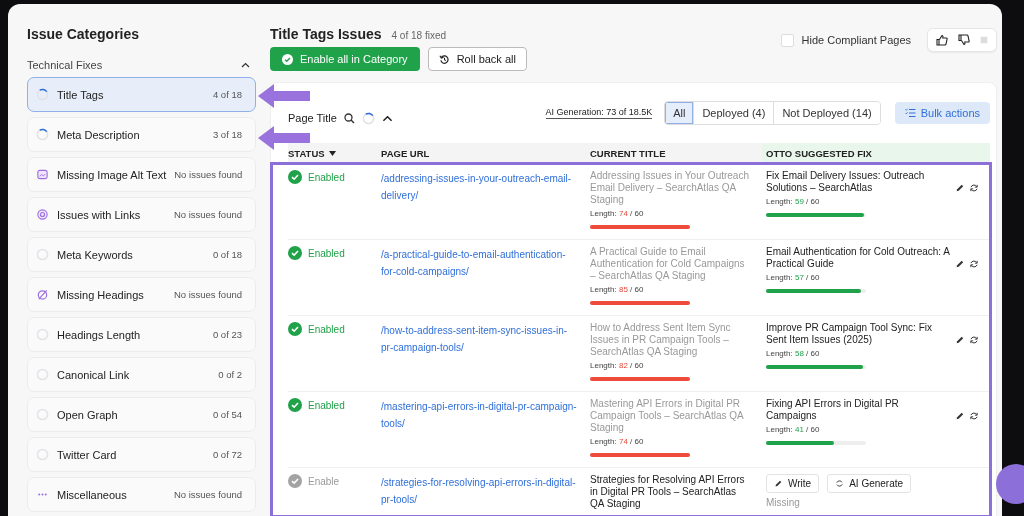 Image resolution: width=1024 pixels, height=516 pixels. I want to click on checkbox, so click(787, 40).